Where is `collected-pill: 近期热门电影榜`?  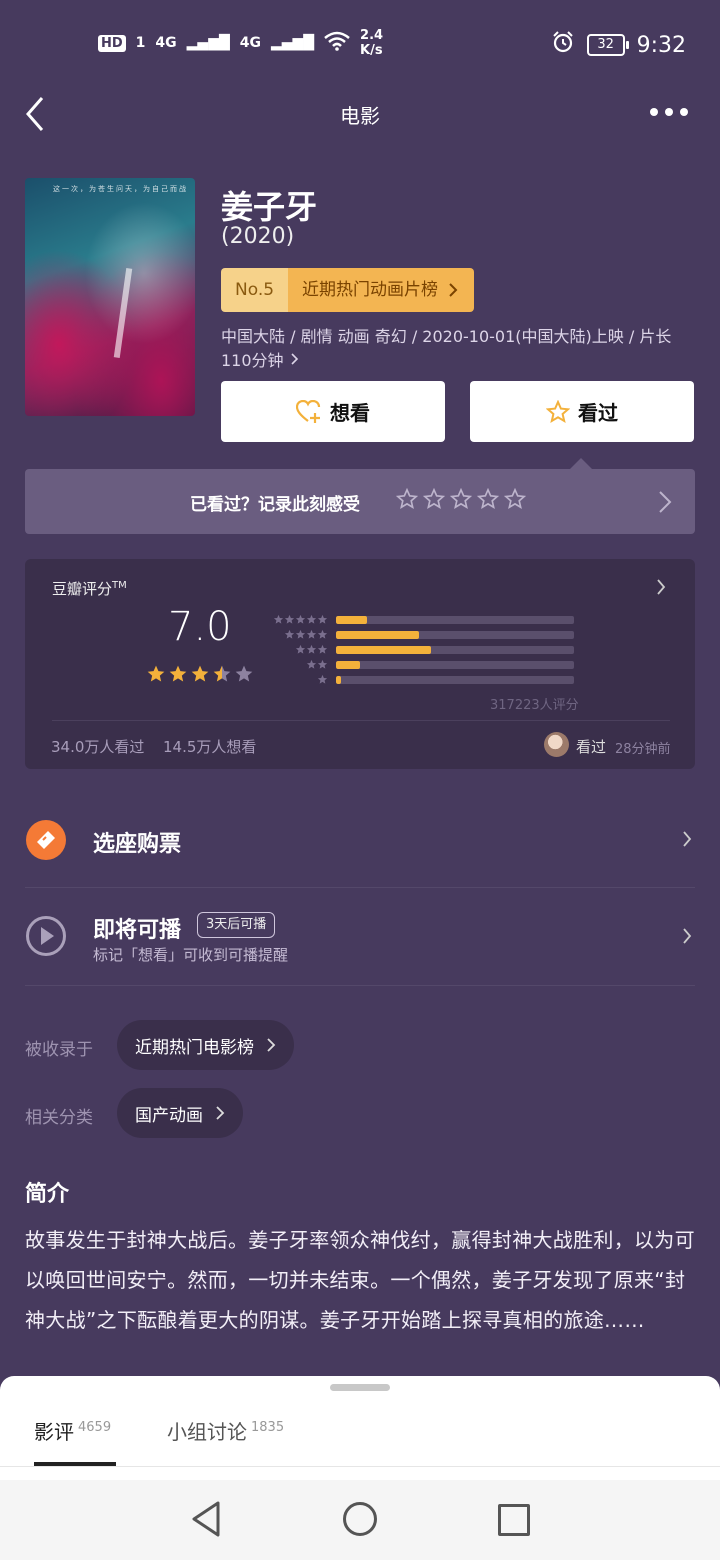 collected-pill: 近期热门电影榜 is located at coordinates (205, 1045).